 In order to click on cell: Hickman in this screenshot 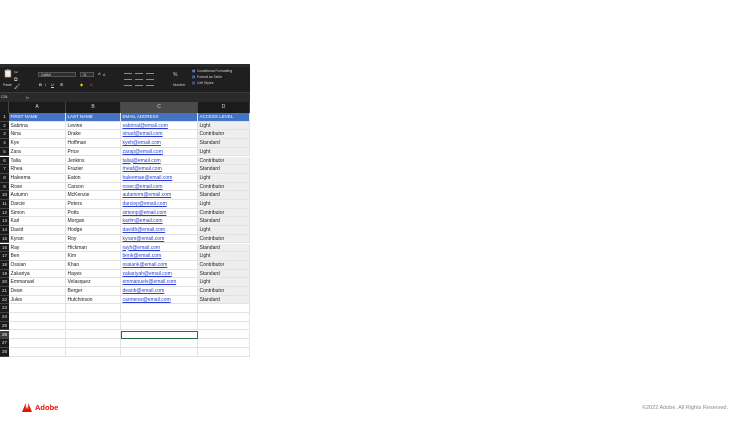, I will do `click(93, 248)`.